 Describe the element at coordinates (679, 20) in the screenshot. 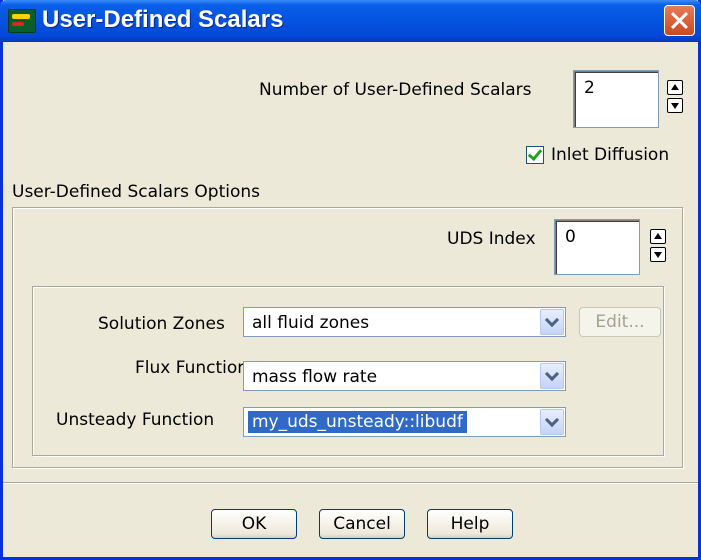

I see `close-button` at that location.